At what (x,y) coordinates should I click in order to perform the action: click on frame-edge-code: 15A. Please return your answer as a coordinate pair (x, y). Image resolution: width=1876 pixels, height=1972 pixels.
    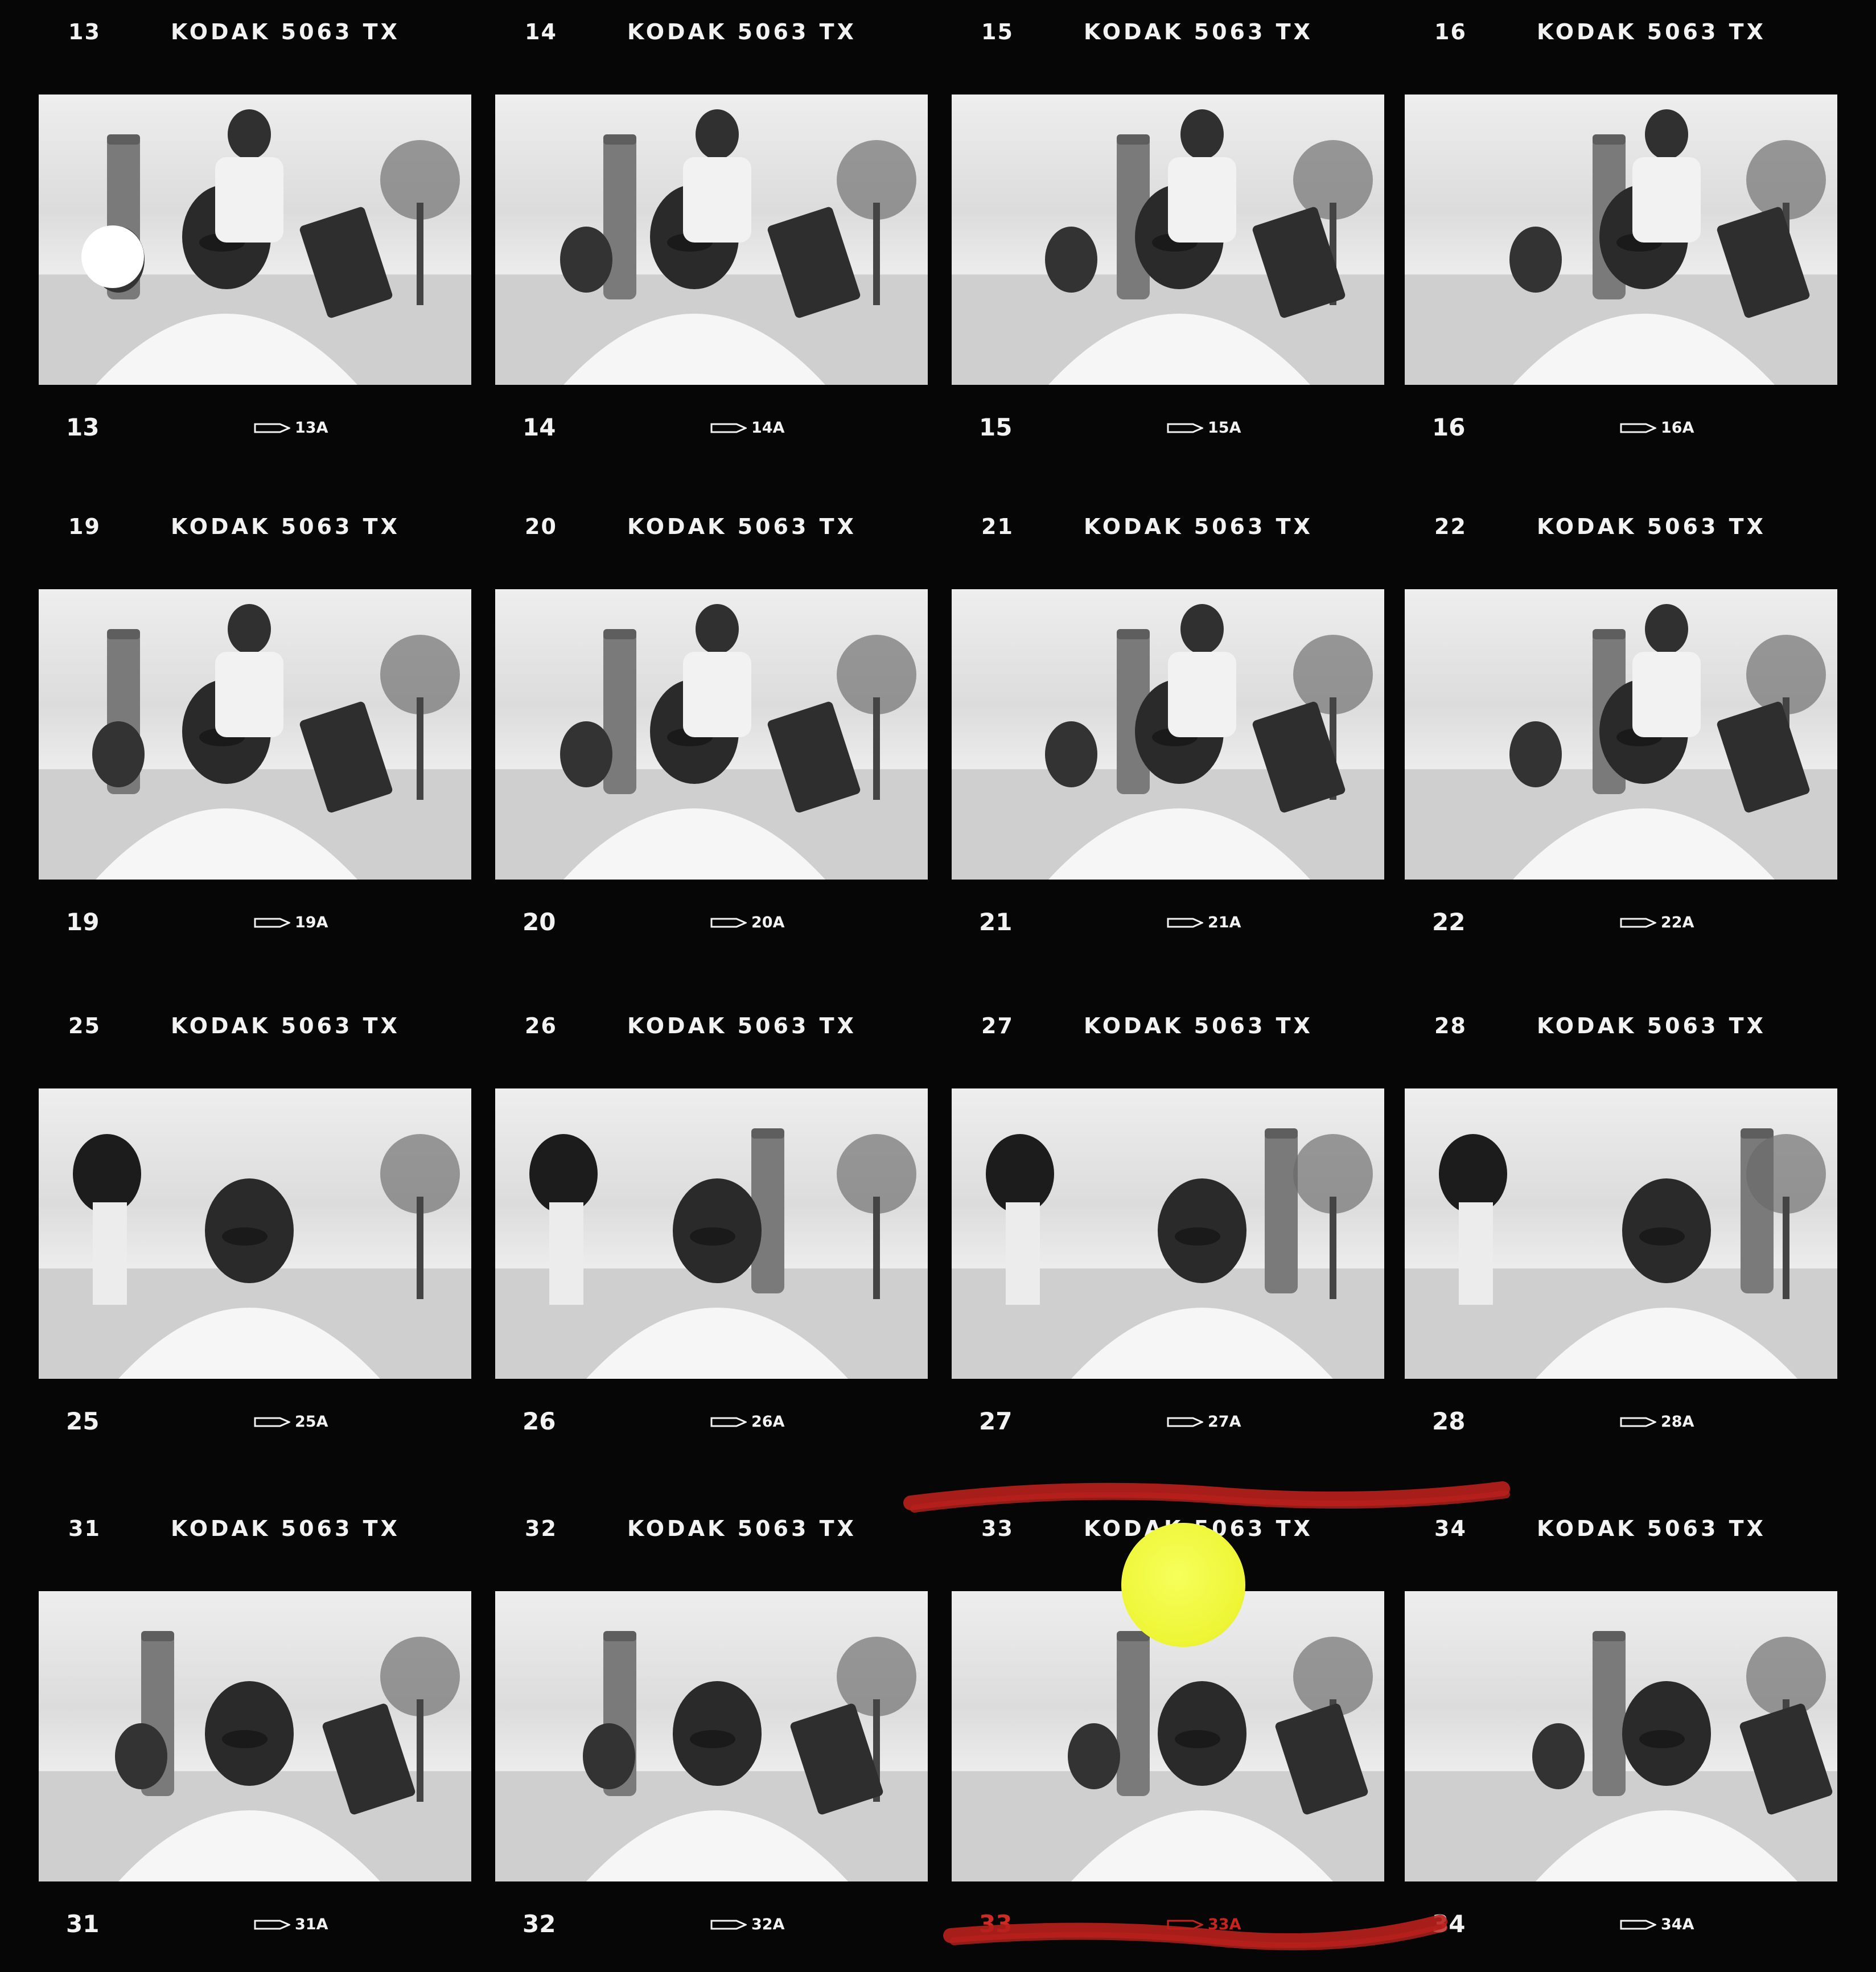
    Looking at the image, I should click on (1204, 428).